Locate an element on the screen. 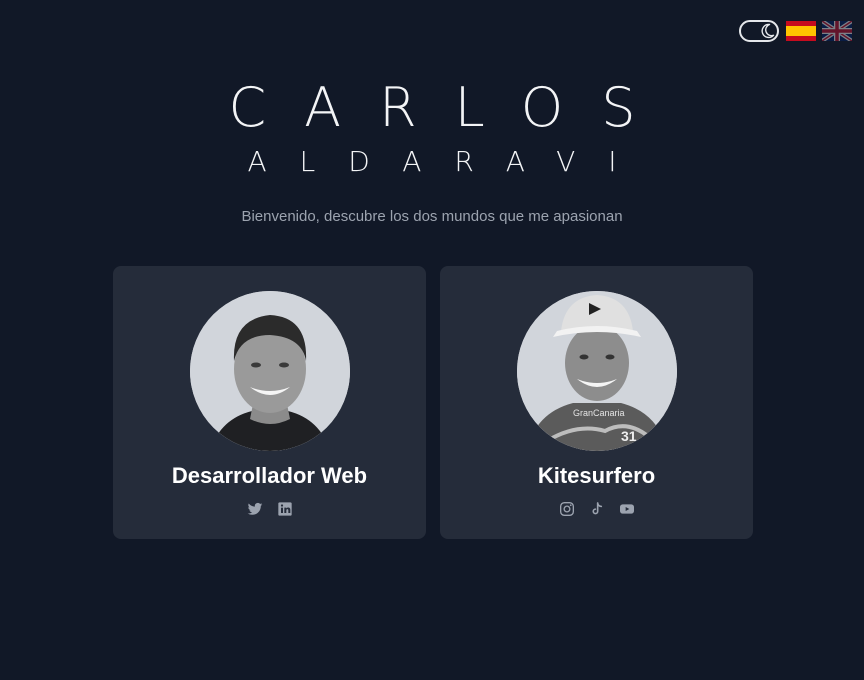 The image size is (864, 680). kitesurfer-avatar: GranCanaria 31 is located at coordinates (596, 371).